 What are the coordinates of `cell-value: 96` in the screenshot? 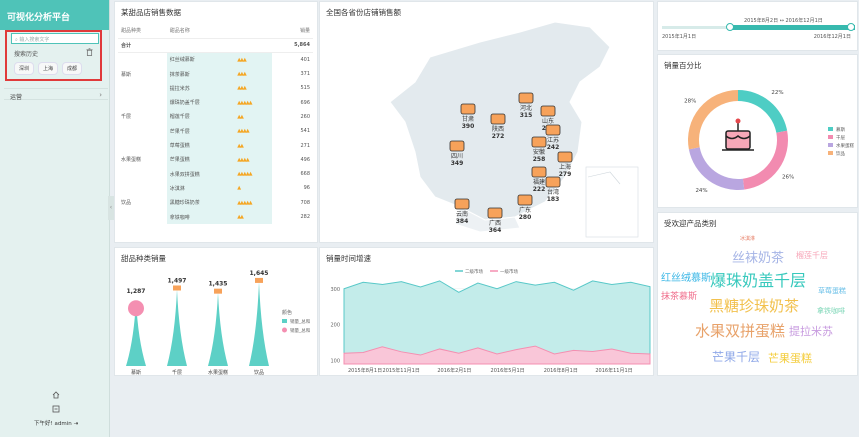 It's located at (306, 188).